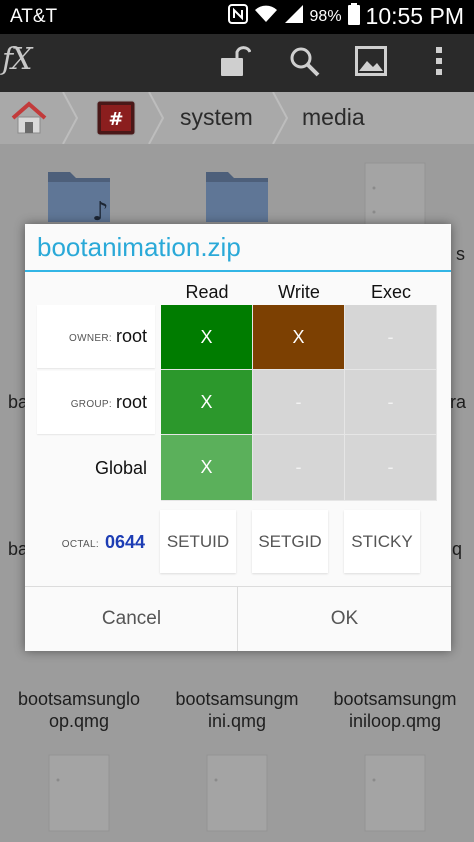  Describe the element at coordinates (237, 194) in the screenshot. I see `folder-icon` at that location.